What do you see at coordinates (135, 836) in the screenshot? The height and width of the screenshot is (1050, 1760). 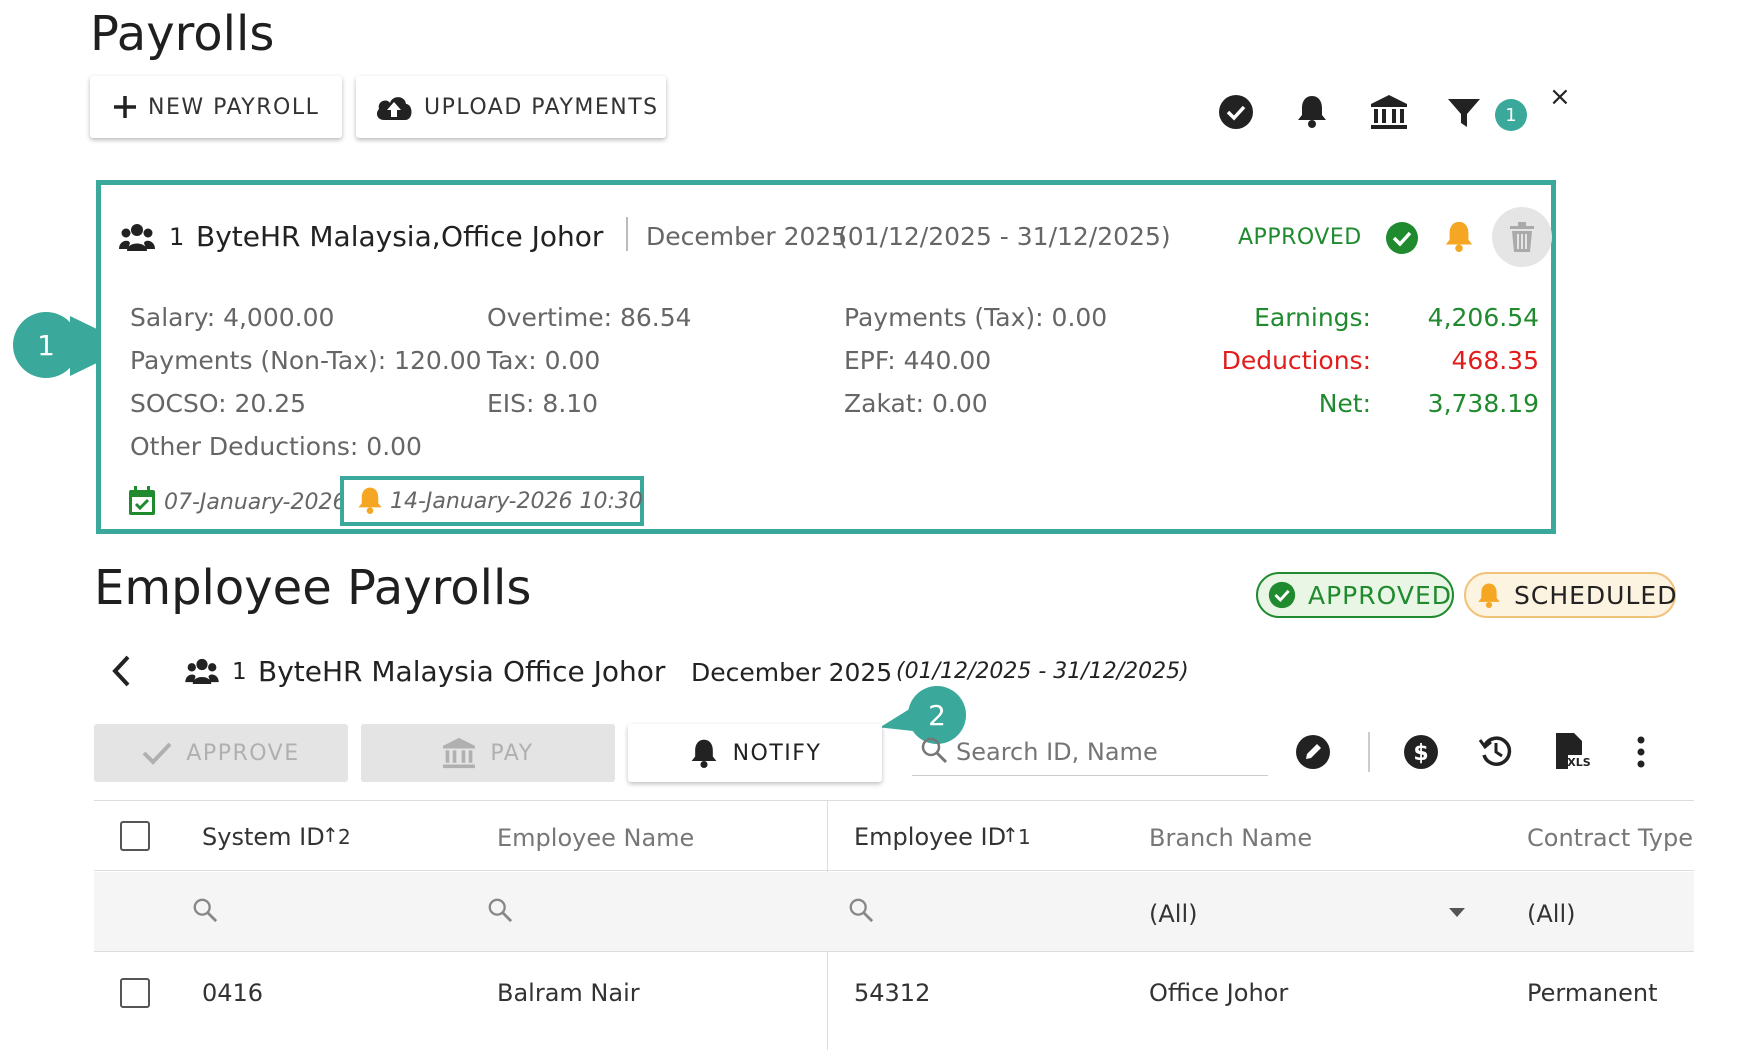 I see `select-all-checkbox` at bounding box center [135, 836].